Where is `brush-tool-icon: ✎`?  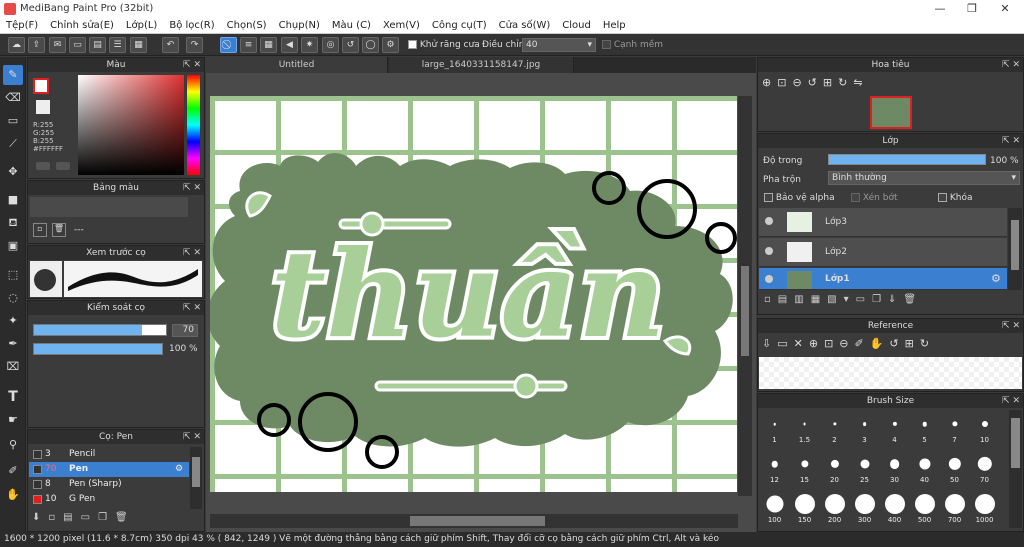 brush-tool-icon: ✎ is located at coordinates (13, 75).